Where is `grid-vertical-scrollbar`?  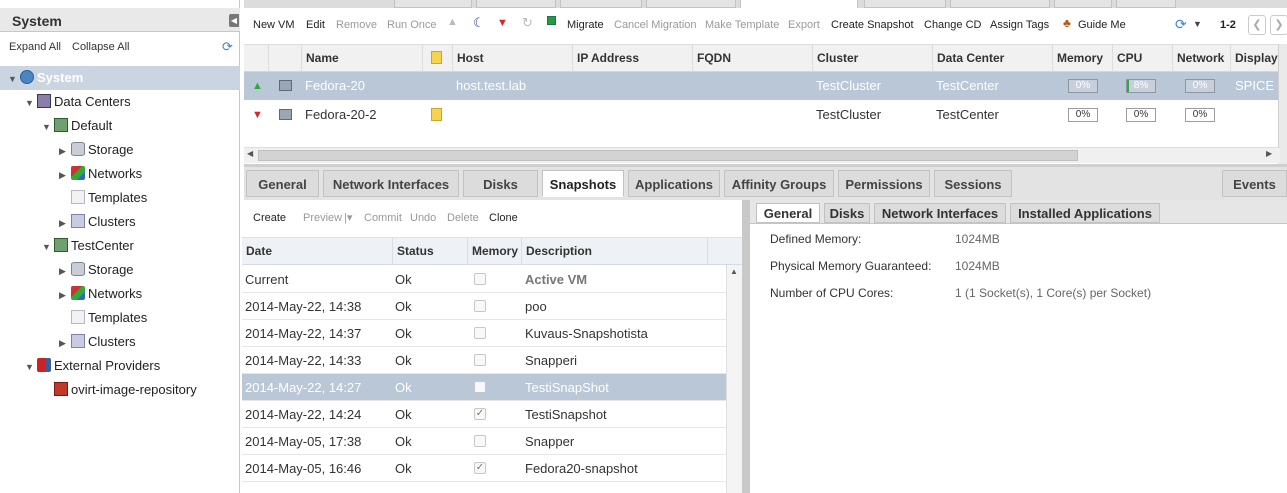 grid-vertical-scrollbar is located at coordinates (1282, 104).